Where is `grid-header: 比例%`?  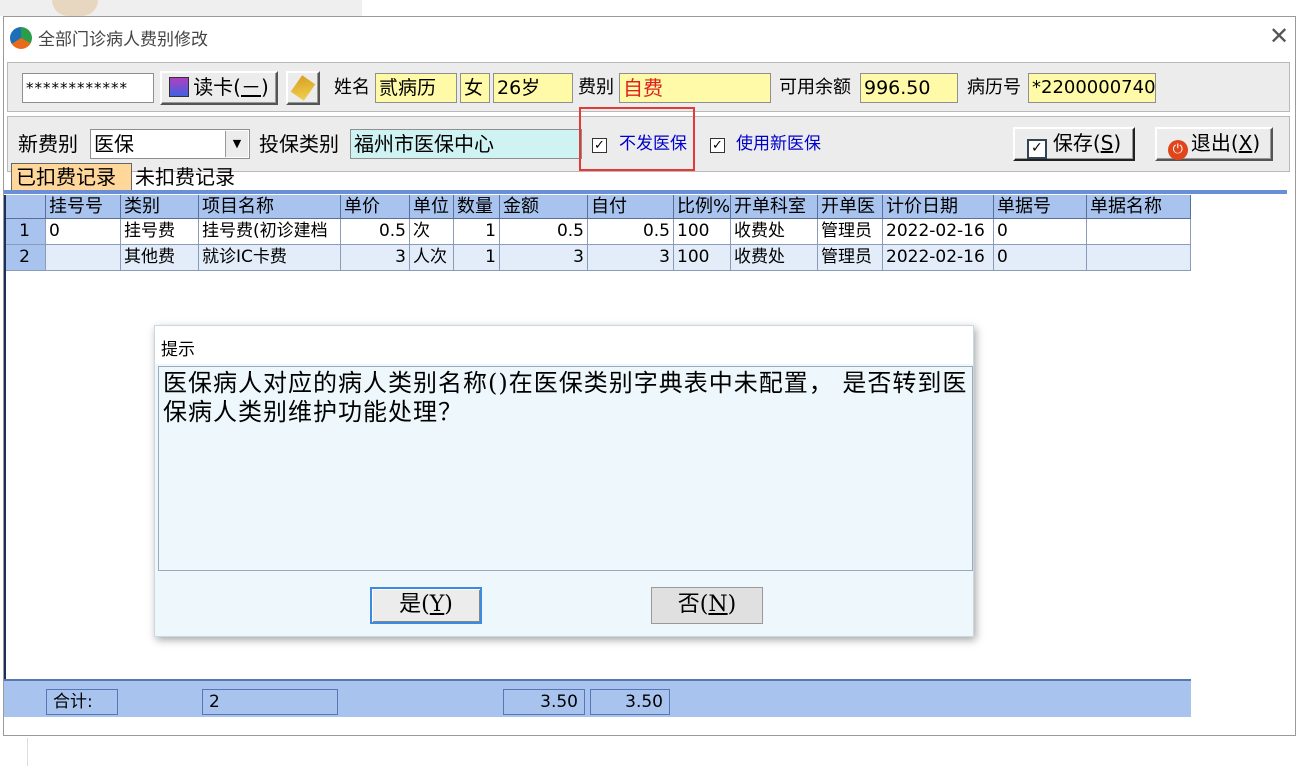 grid-header: 比例% is located at coordinates (702, 207).